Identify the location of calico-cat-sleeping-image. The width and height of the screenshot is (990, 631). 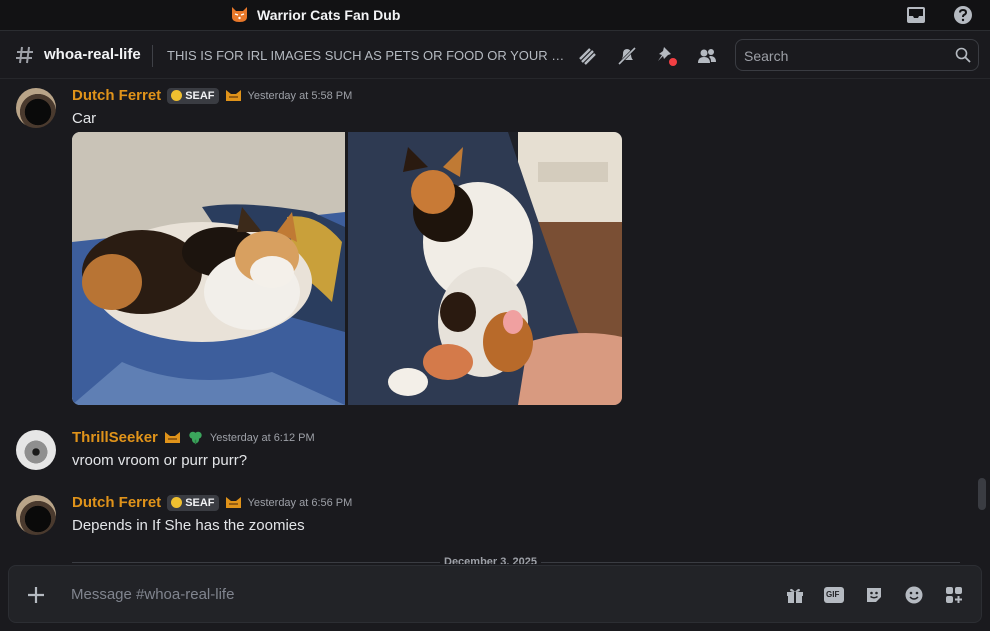
(208, 268).